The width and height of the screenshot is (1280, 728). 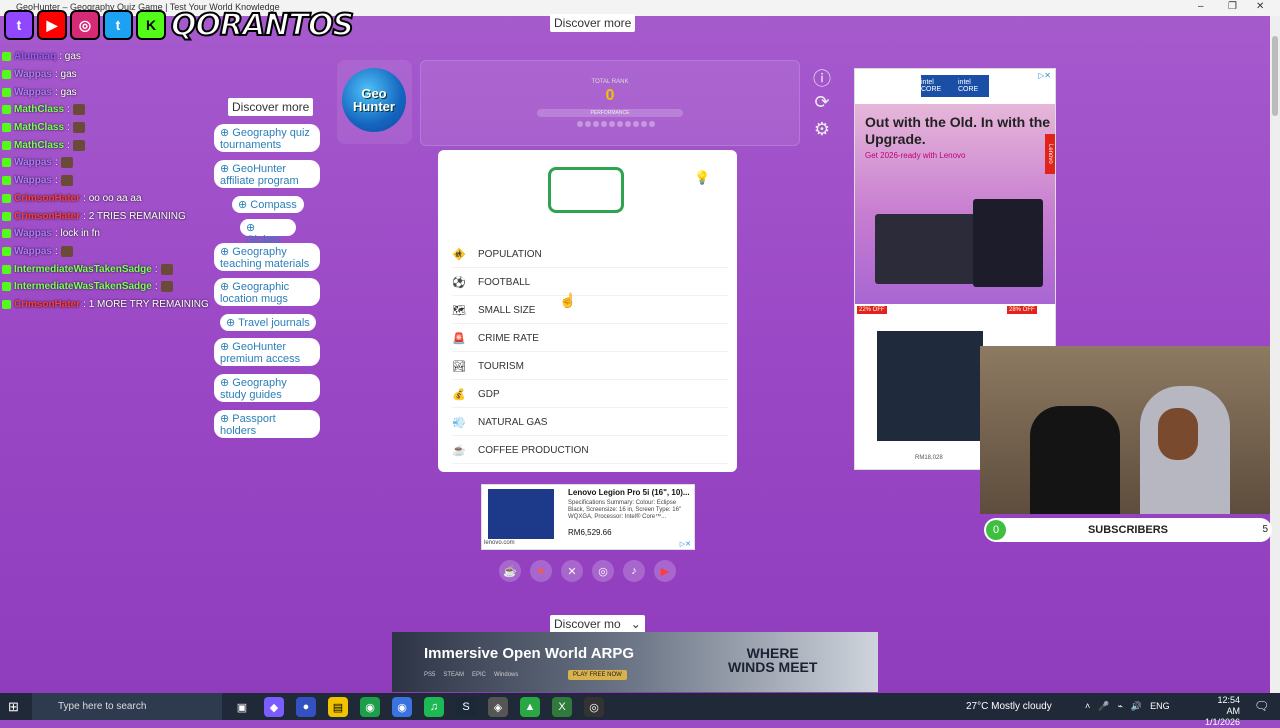 I want to click on pill-location-mugs: ⊕ Geographic location mugs, so click(x=267, y=292).